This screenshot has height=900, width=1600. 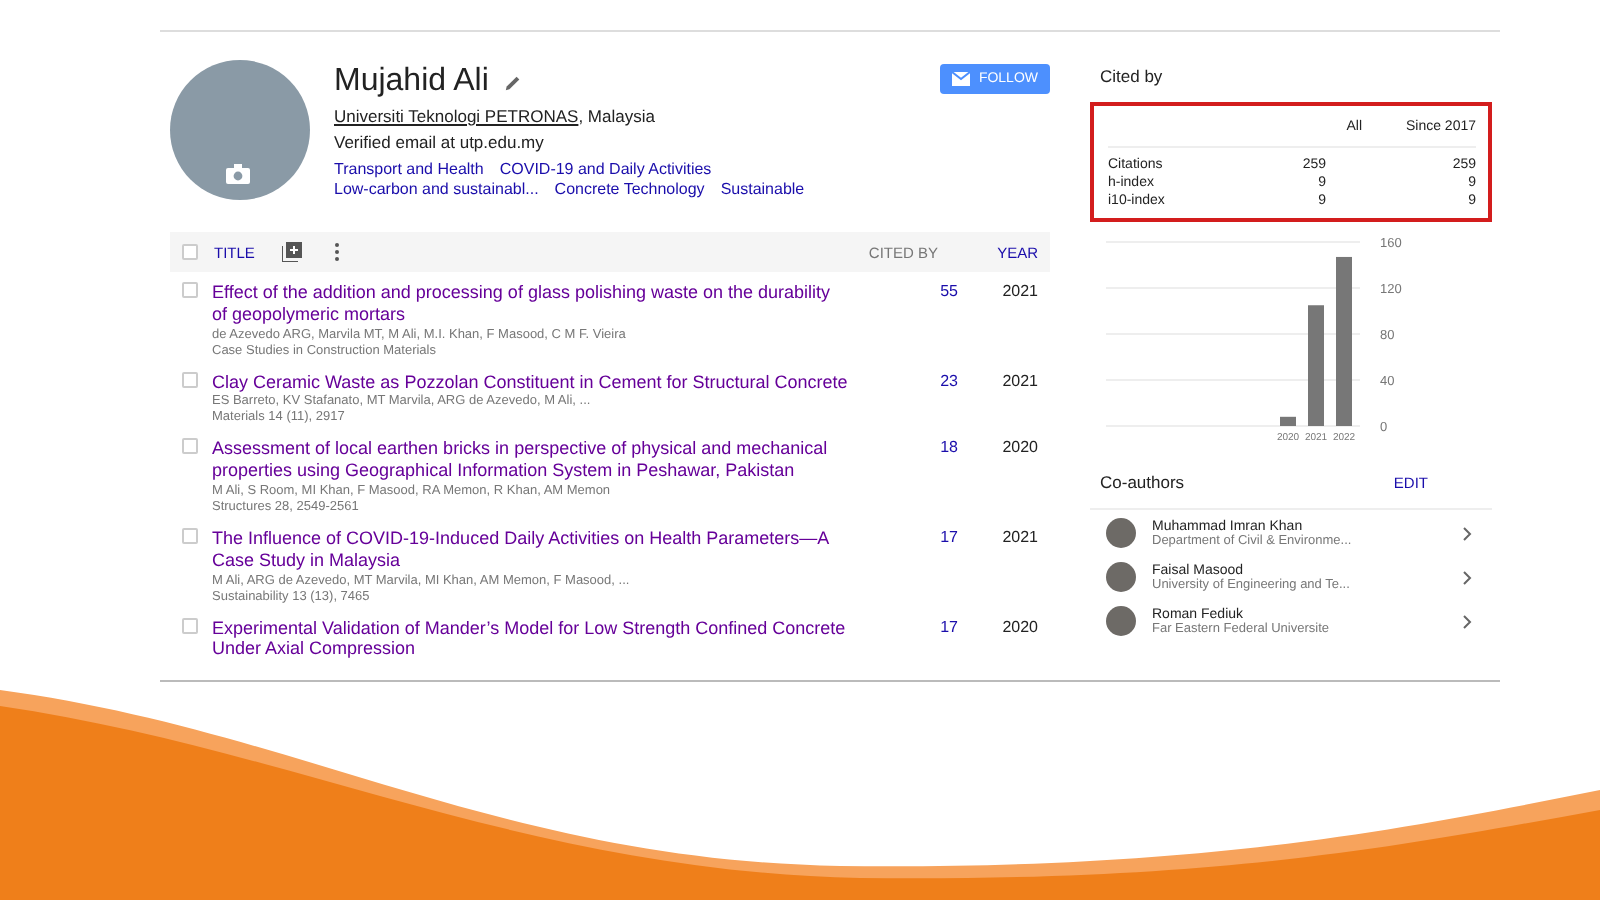 What do you see at coordinates (530, 639) in the screenshot?
I see `article-title-link: Experimental Validation of Mander’s Model for Low Strength Confined Concrete Under Axial Compression` at bounding box center [530, 639].